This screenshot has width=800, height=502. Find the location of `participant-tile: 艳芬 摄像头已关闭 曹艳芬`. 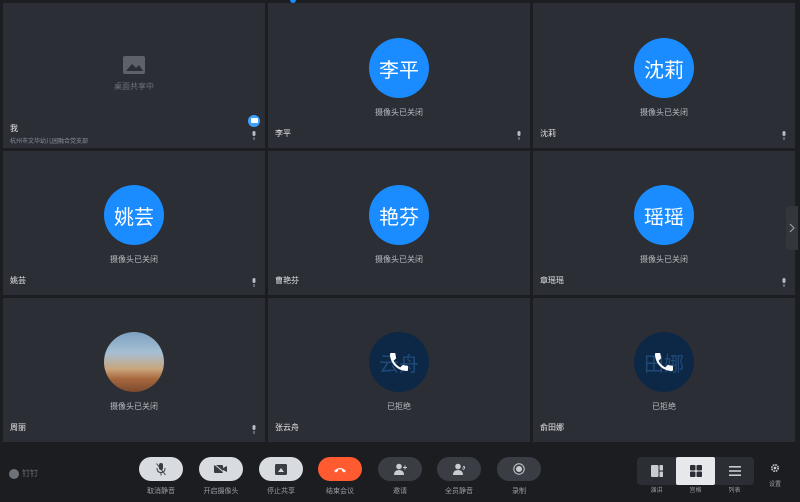

participant-tile: 艳芬 摄像头已关闭 曹艳芬 is located at coordinates (399, 223).